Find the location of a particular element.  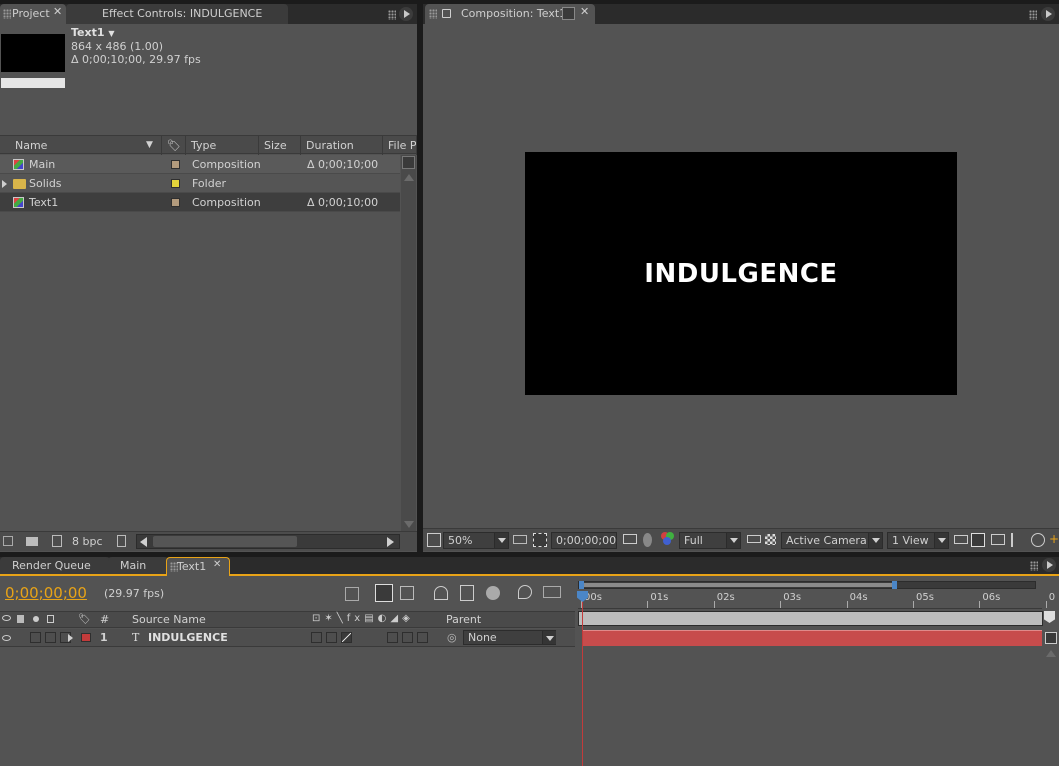

scroll-thumb is located at coordinates (225, 541).